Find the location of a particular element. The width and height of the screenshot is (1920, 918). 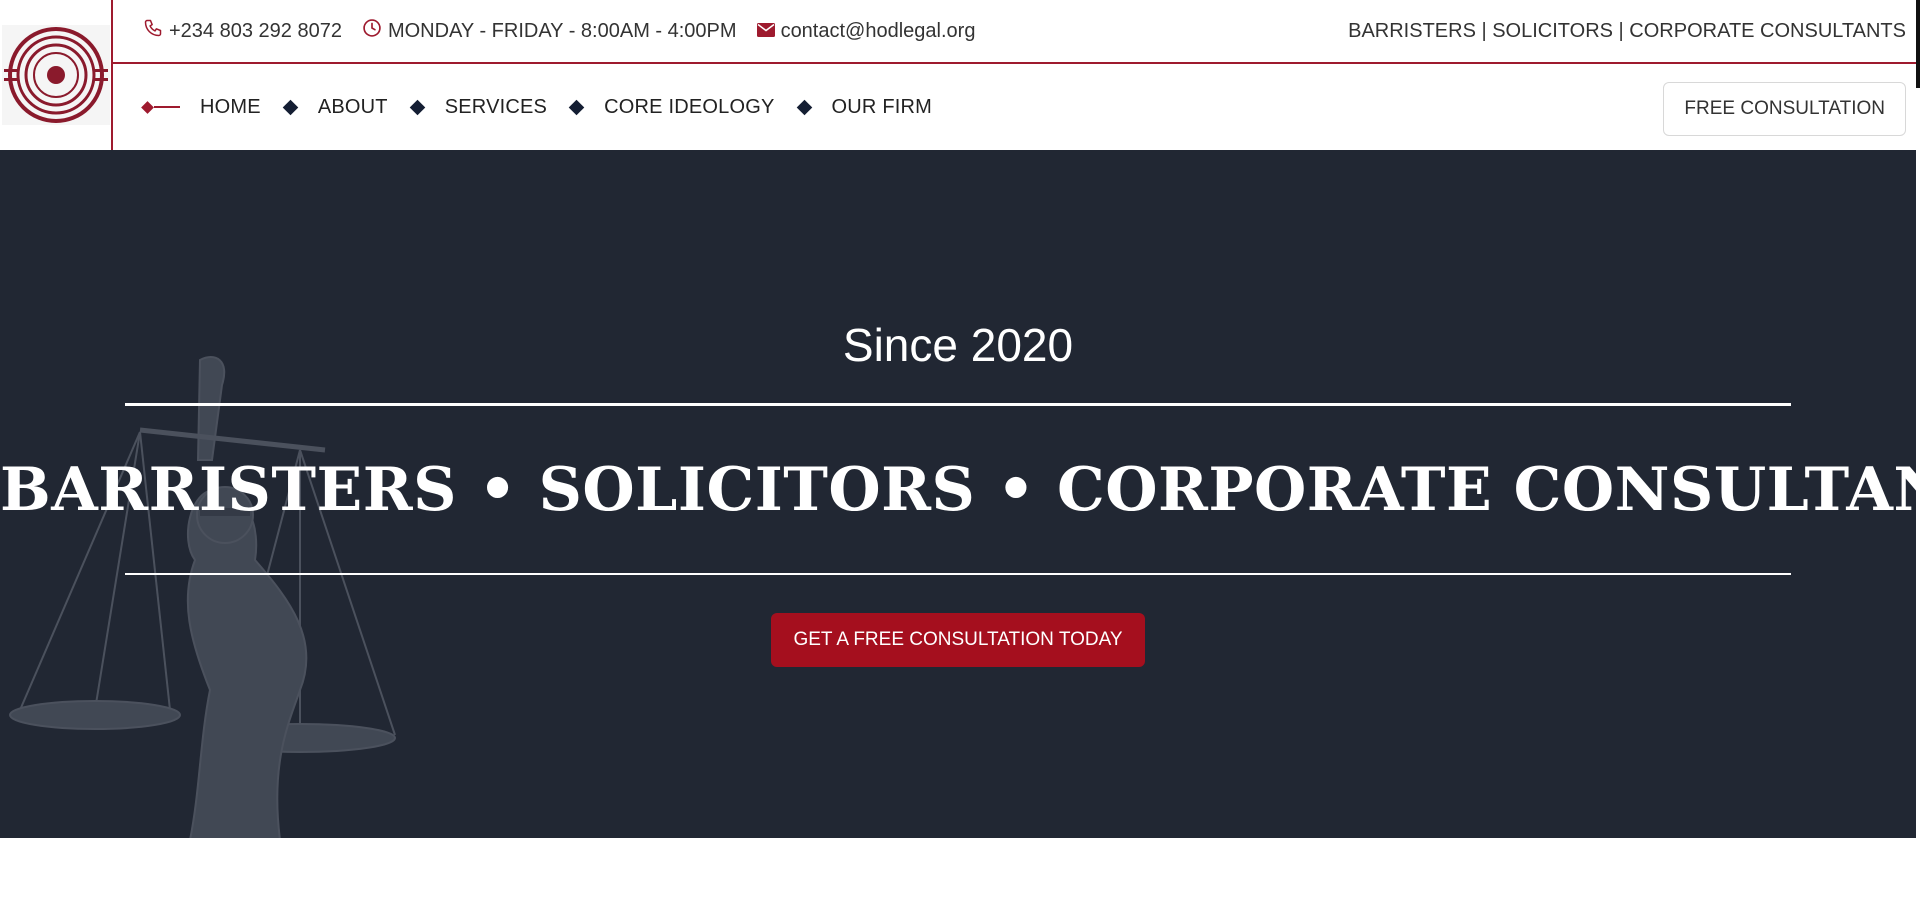

mail-icon is located at coordinates (768, 31).